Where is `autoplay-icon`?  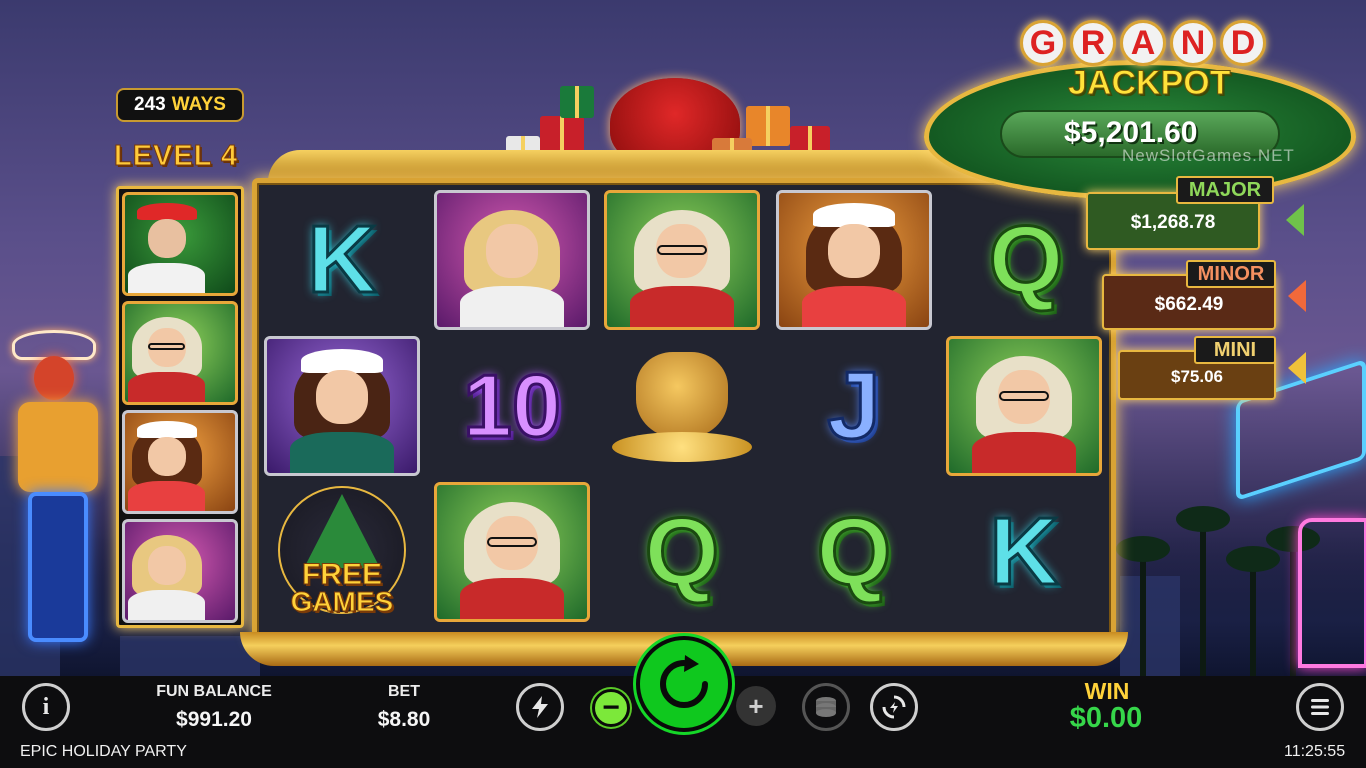 autoplay-icon is located at coordinates (894, 707).